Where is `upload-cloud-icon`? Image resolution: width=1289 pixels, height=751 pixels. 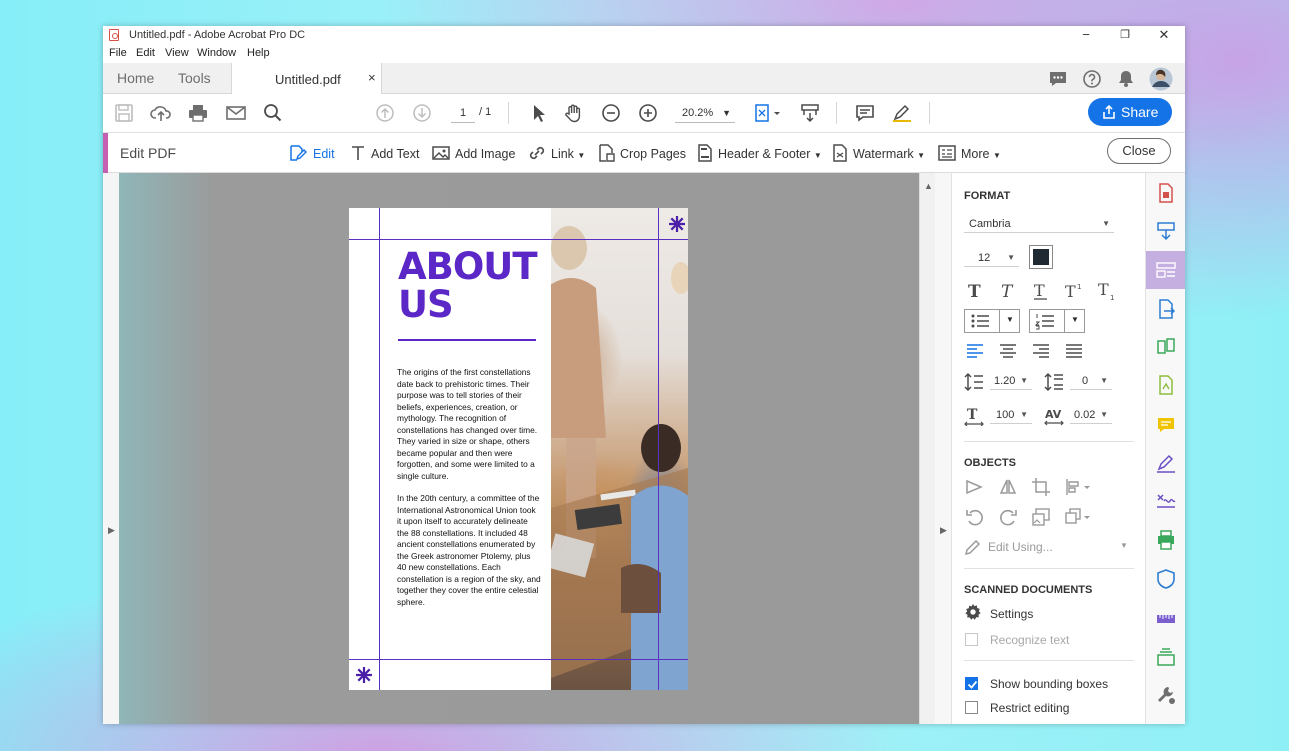
upload-cloud-icon is located at coordinates (161, 113).